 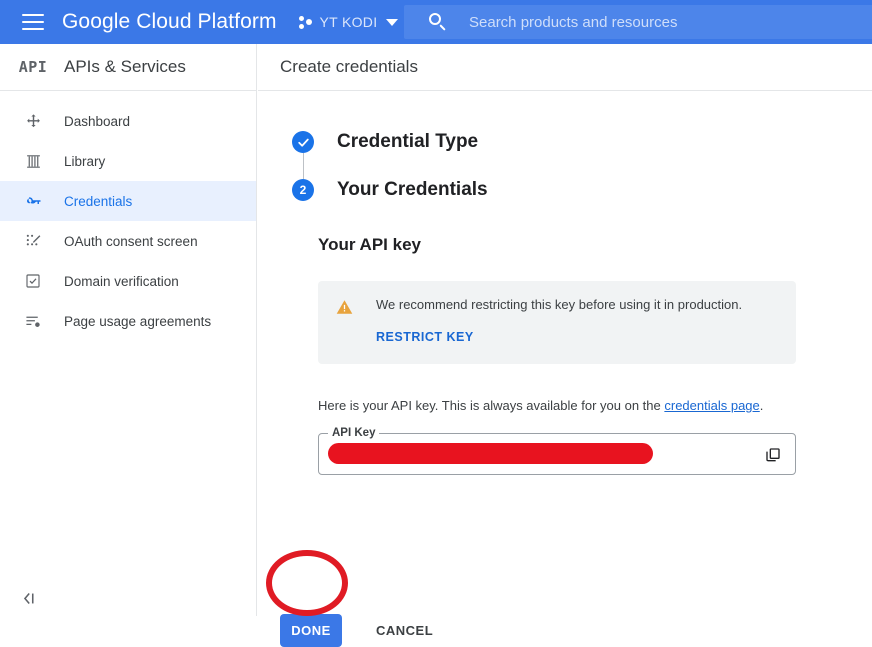 I want to click on library-icon, so click(x=33, y=161).